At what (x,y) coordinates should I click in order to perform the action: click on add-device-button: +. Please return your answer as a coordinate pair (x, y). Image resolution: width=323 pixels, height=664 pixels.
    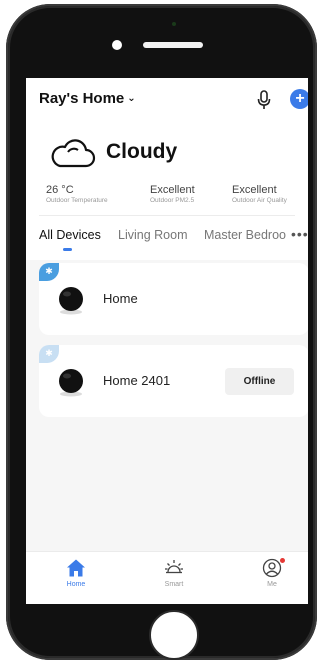
    Looking at the image, I should click on (299, 99).